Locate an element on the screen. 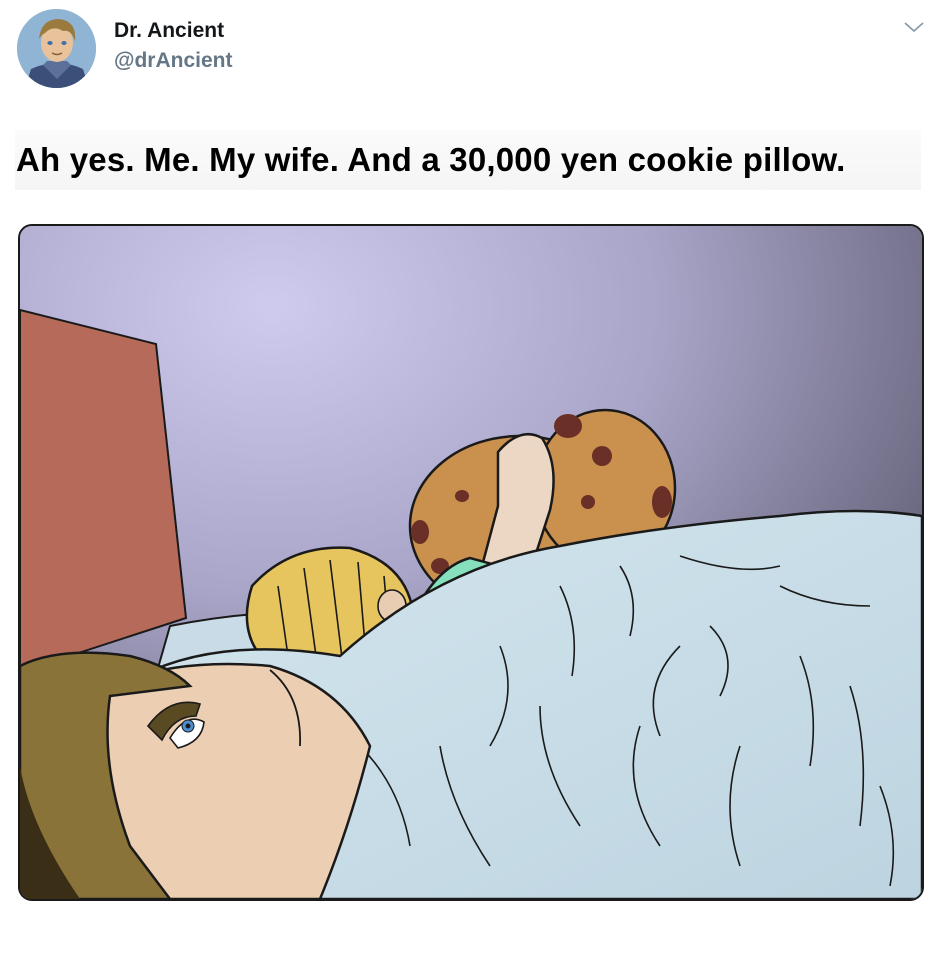 The height and width of the screenshot is (970, 942). avatar is located at coordinates (56, 48).